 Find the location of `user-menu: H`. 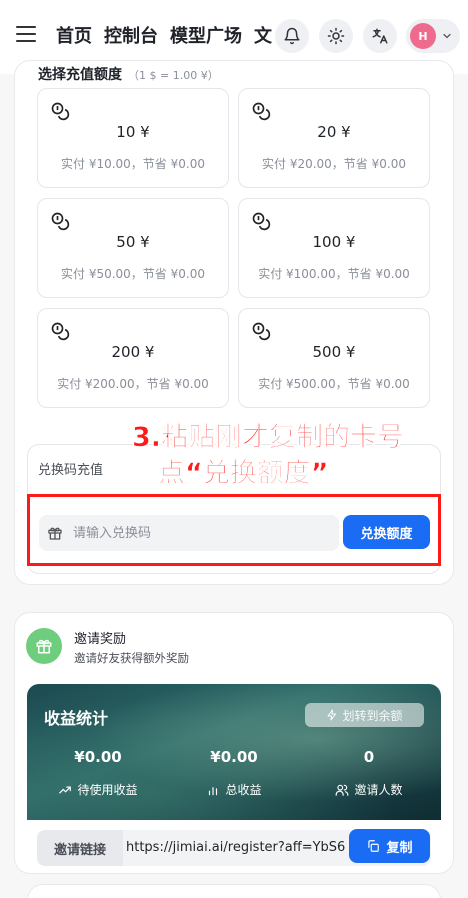

user-menu: H is located at coordinates (433, 36).